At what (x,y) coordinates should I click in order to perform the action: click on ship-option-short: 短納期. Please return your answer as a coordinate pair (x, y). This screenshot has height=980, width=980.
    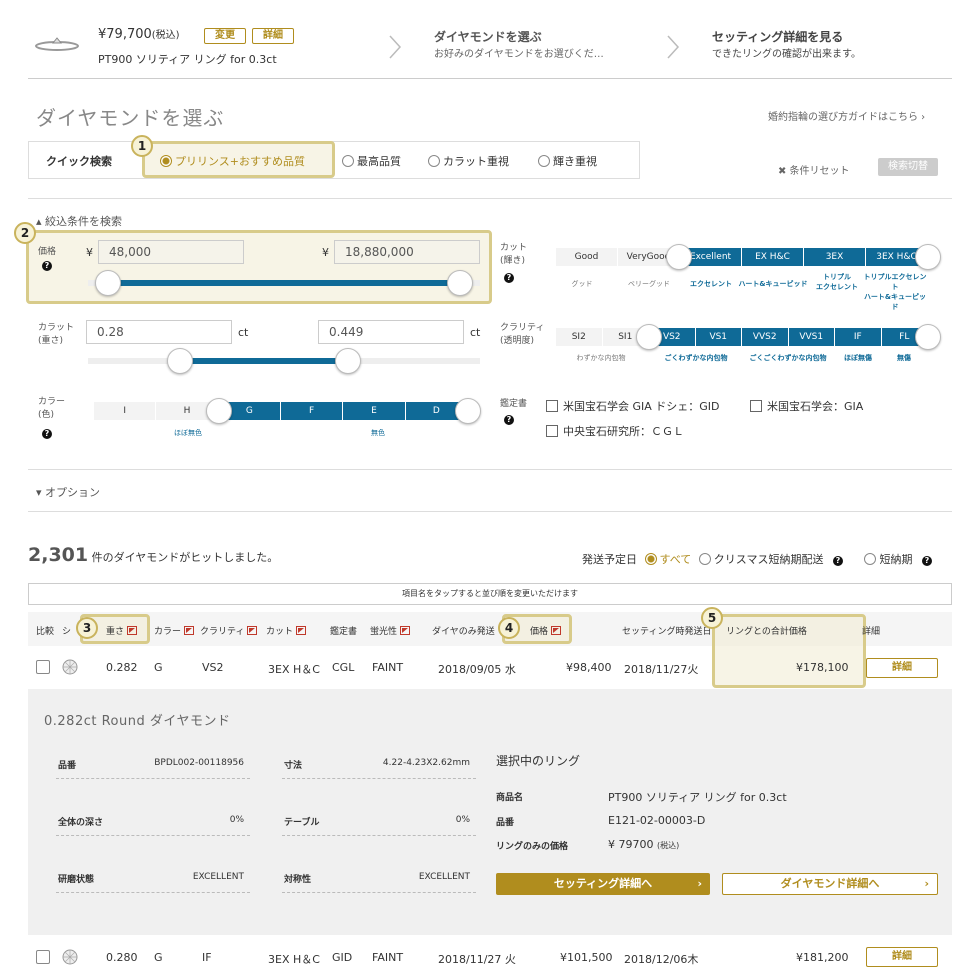
    Looking at the image, I should click on (888, 559).